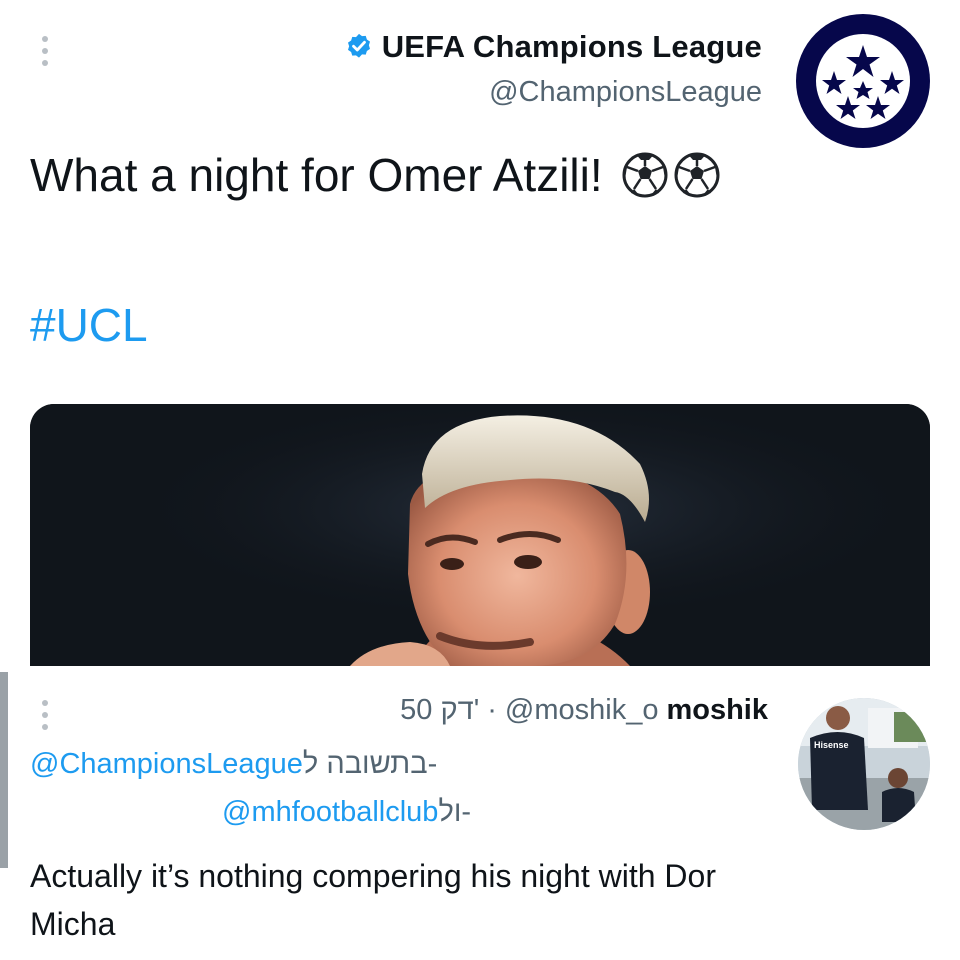  What do you see at coordinates (455, 812) in the screenshot?
I see `replying-to-prefix-2: ול-` at bounding box center [455, 812].